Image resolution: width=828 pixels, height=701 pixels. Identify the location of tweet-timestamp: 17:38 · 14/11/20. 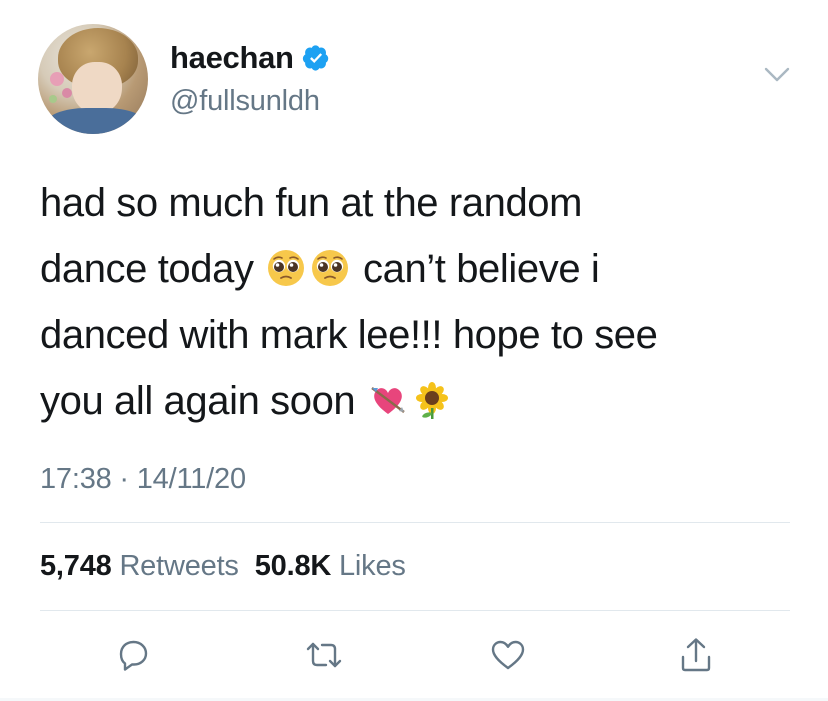
(143, 479).